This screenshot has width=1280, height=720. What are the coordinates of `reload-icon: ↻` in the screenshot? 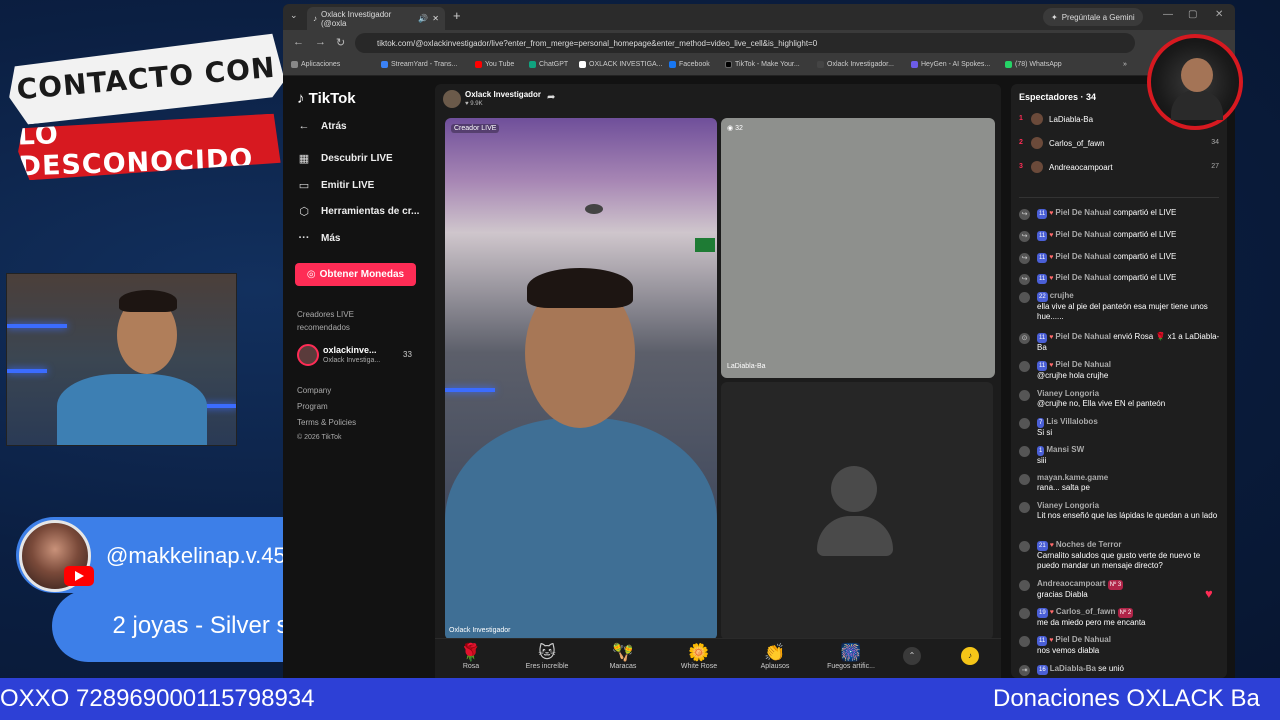 It's located at (340, 42).